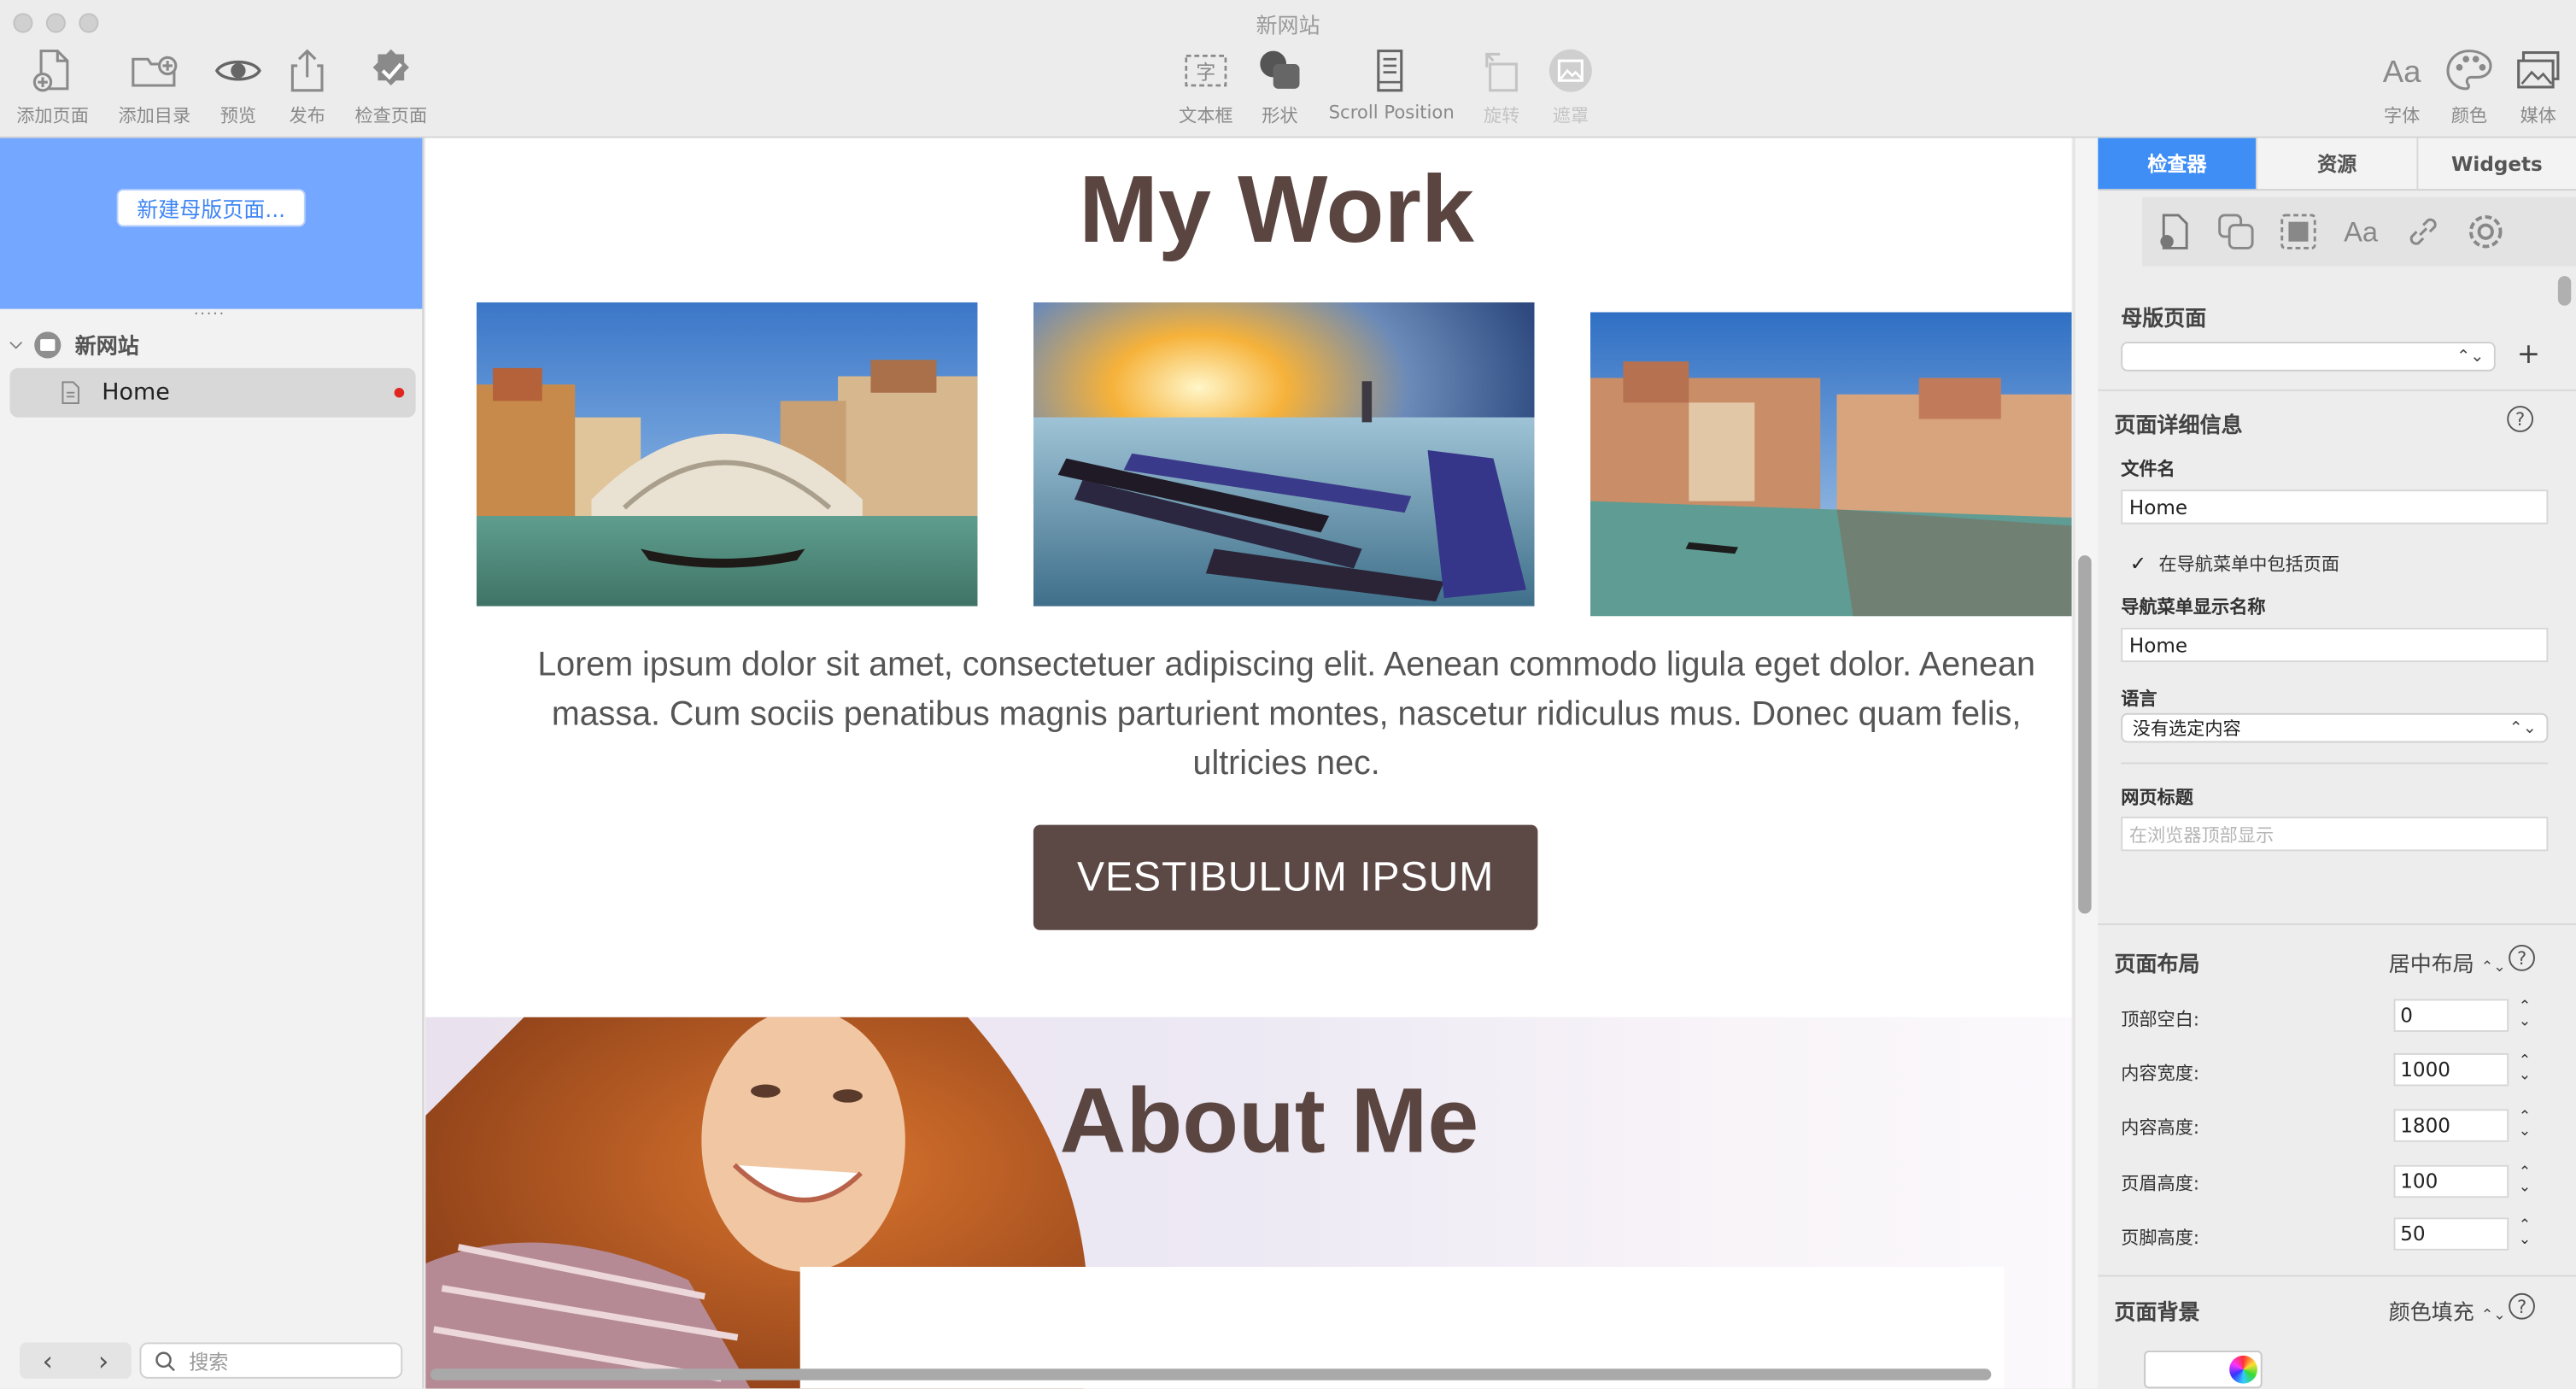 The height and width of the screenshot is (1389, 2576). Describe the element at coordinates (390, 67) in the screenshot. I see `verified-badge-icon` at that location.